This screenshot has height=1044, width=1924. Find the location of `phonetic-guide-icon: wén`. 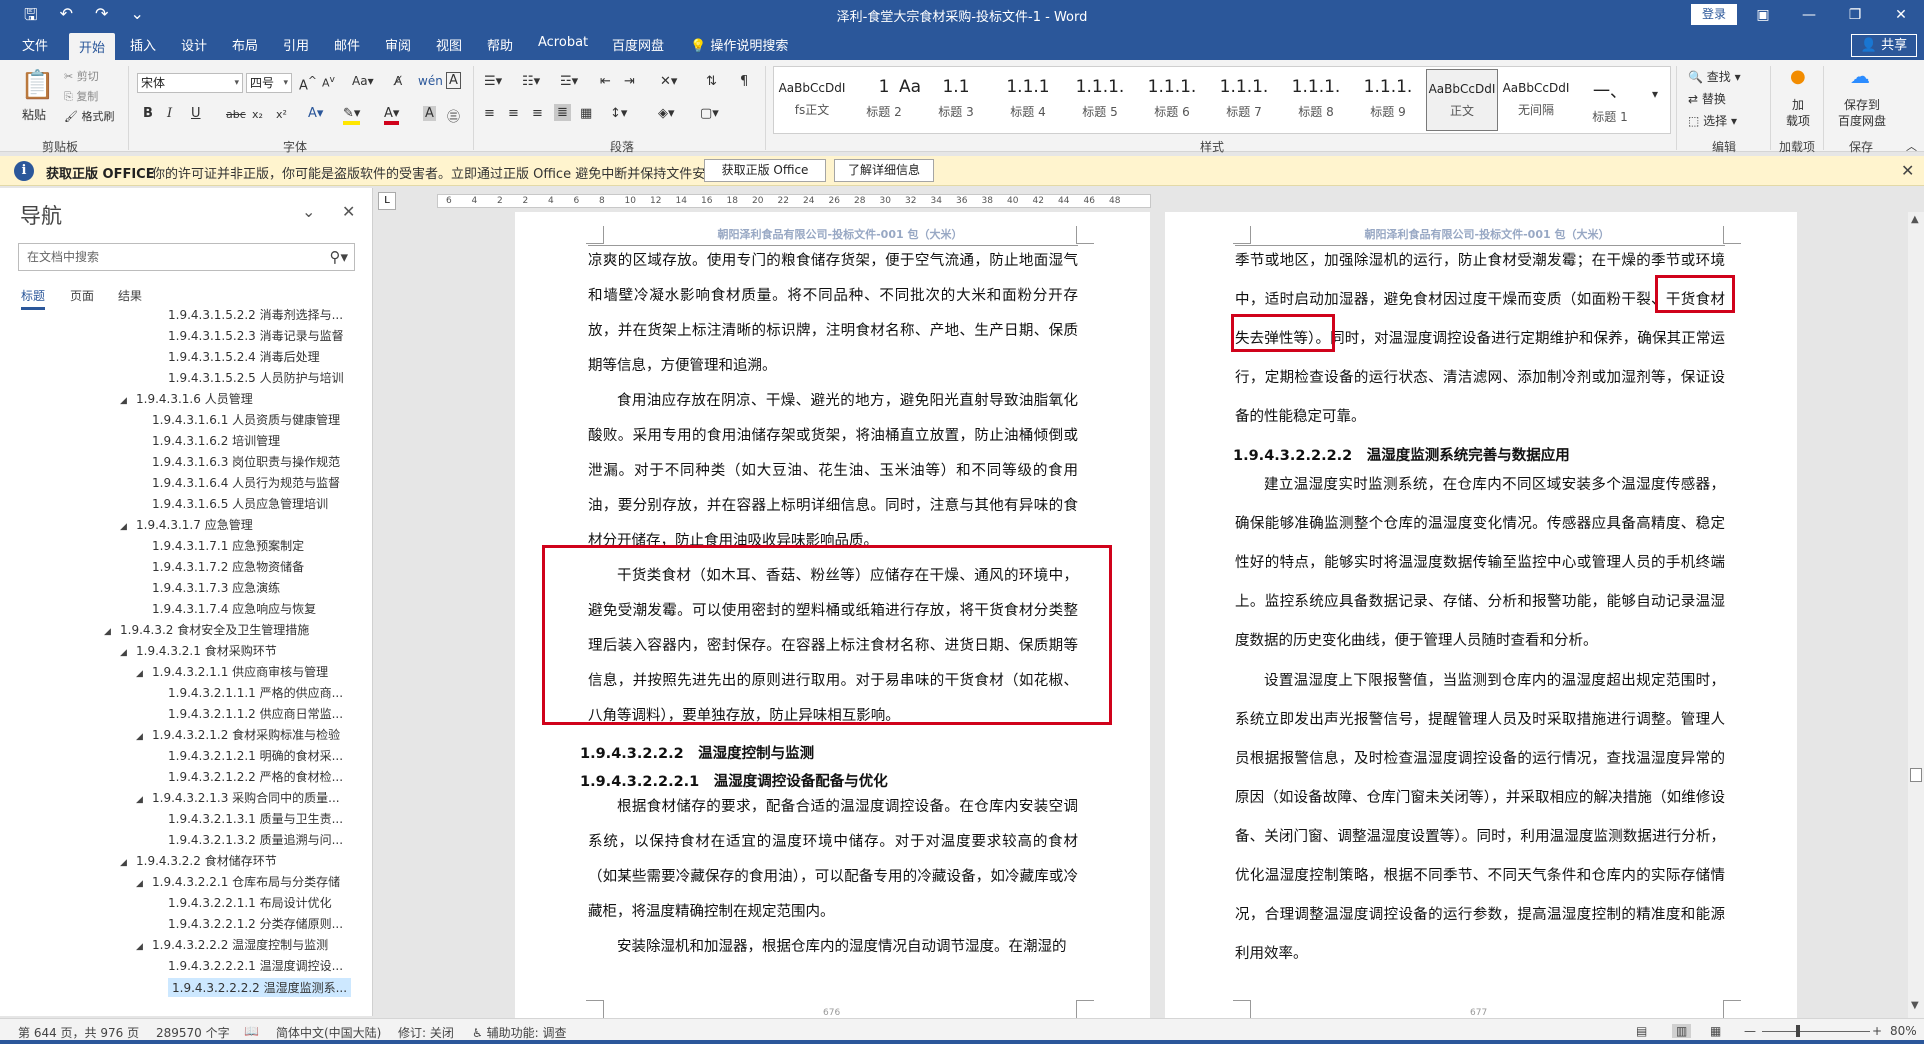

phonetic-guide-icon: wén is located at coordinates (430, 81).